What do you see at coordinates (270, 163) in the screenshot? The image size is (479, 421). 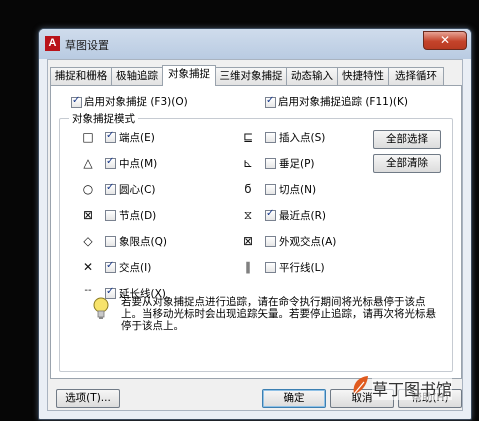 I see `perpendicular-checkbox` at bounding box center [270, 163].